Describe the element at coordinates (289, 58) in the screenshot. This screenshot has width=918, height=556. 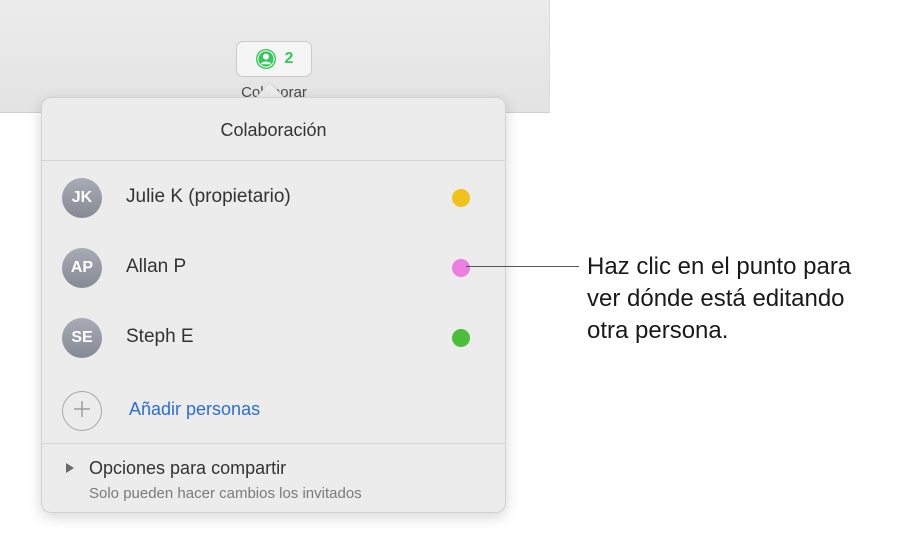
I see `collaborator-count: 2` at that location.